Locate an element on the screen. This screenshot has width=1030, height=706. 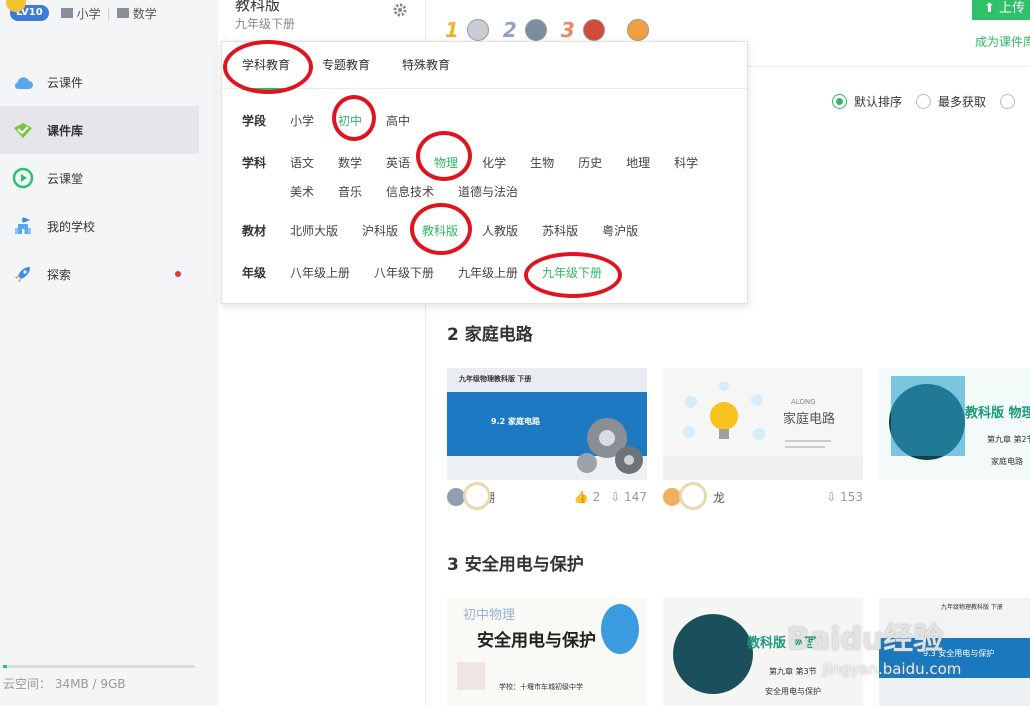
filter-option: 粤沪版 is located at coordinates (620, 230).